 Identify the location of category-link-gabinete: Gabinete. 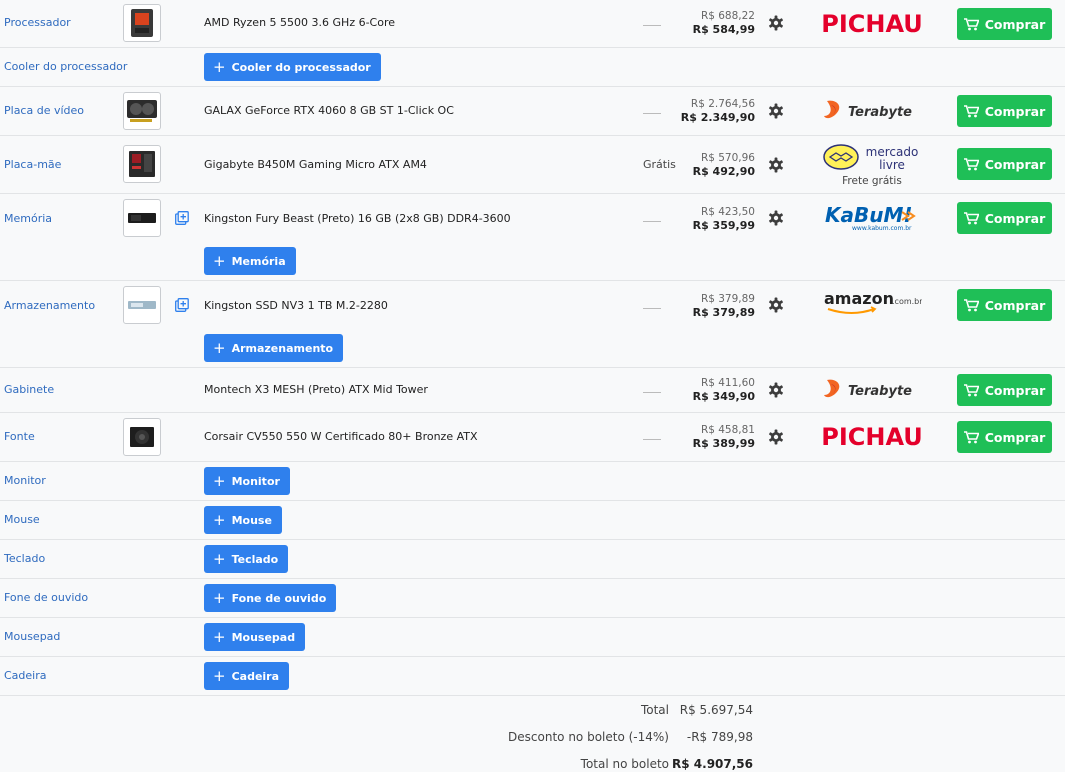
(29, 389).